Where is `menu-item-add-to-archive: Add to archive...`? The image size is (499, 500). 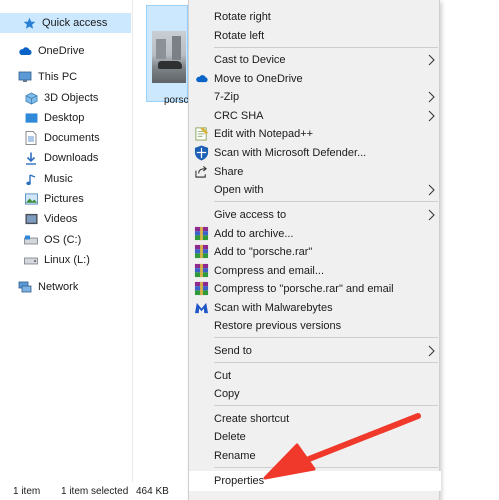
menu-item-add-to-archive: Add to archive... is located at coordinates (315, 233).